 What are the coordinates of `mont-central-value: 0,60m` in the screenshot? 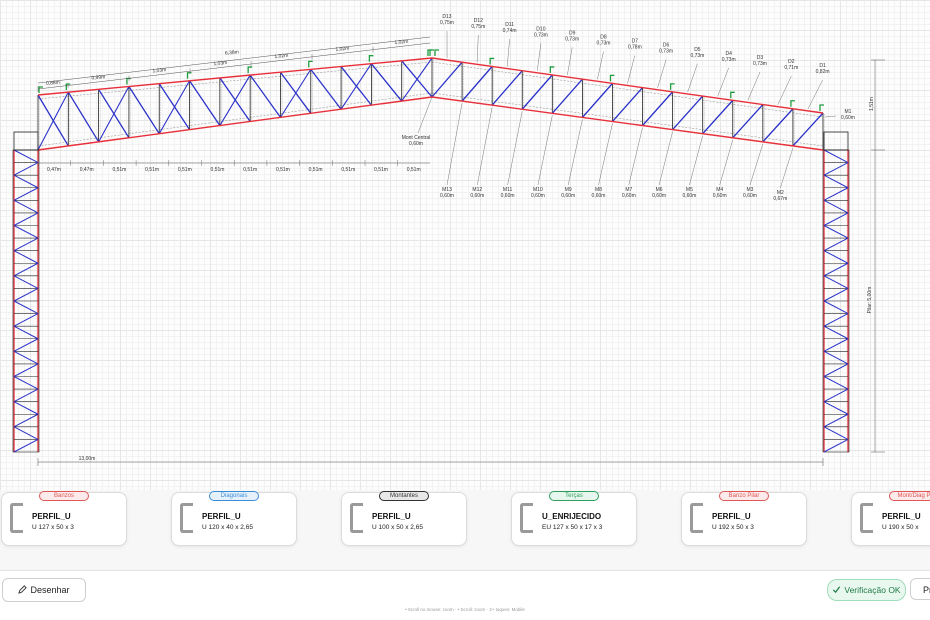 It's located at (416, 144).